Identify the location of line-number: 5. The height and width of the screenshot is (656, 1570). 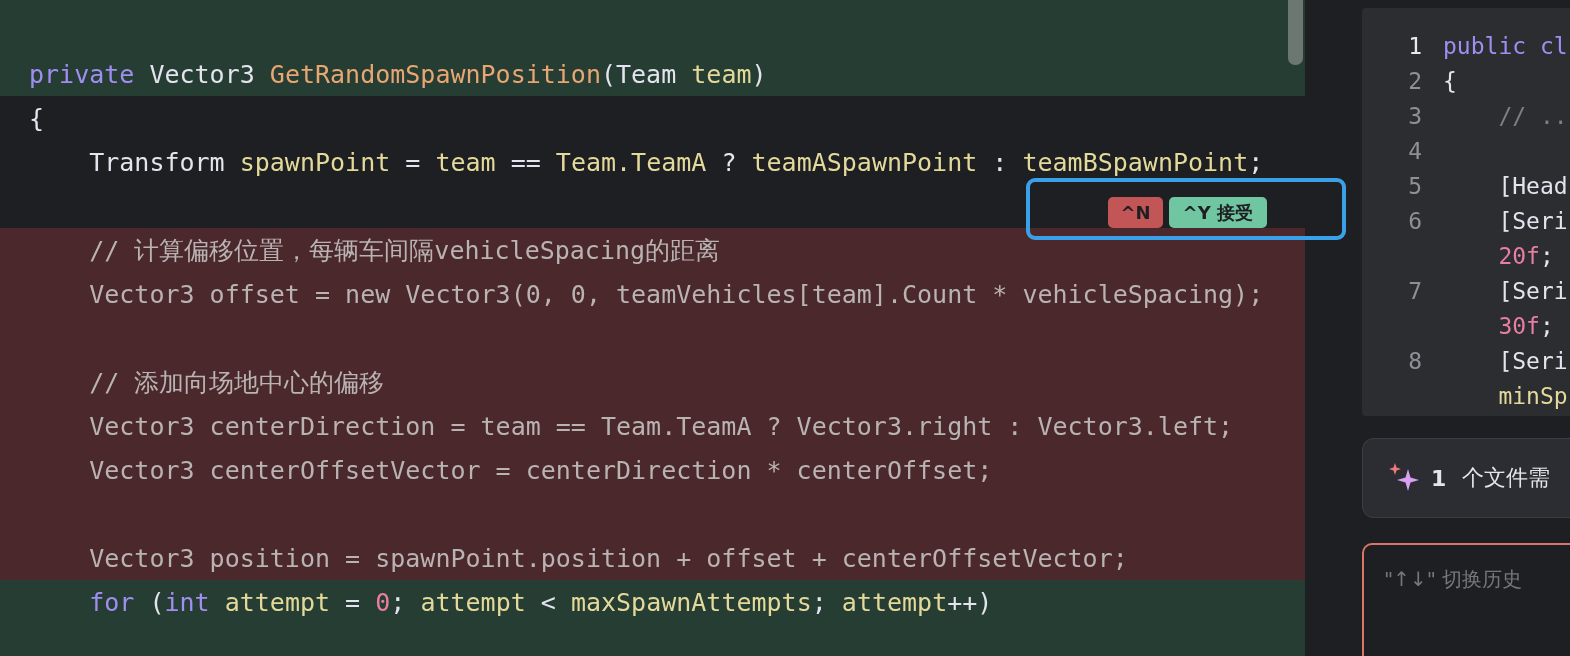
(1414, 185).